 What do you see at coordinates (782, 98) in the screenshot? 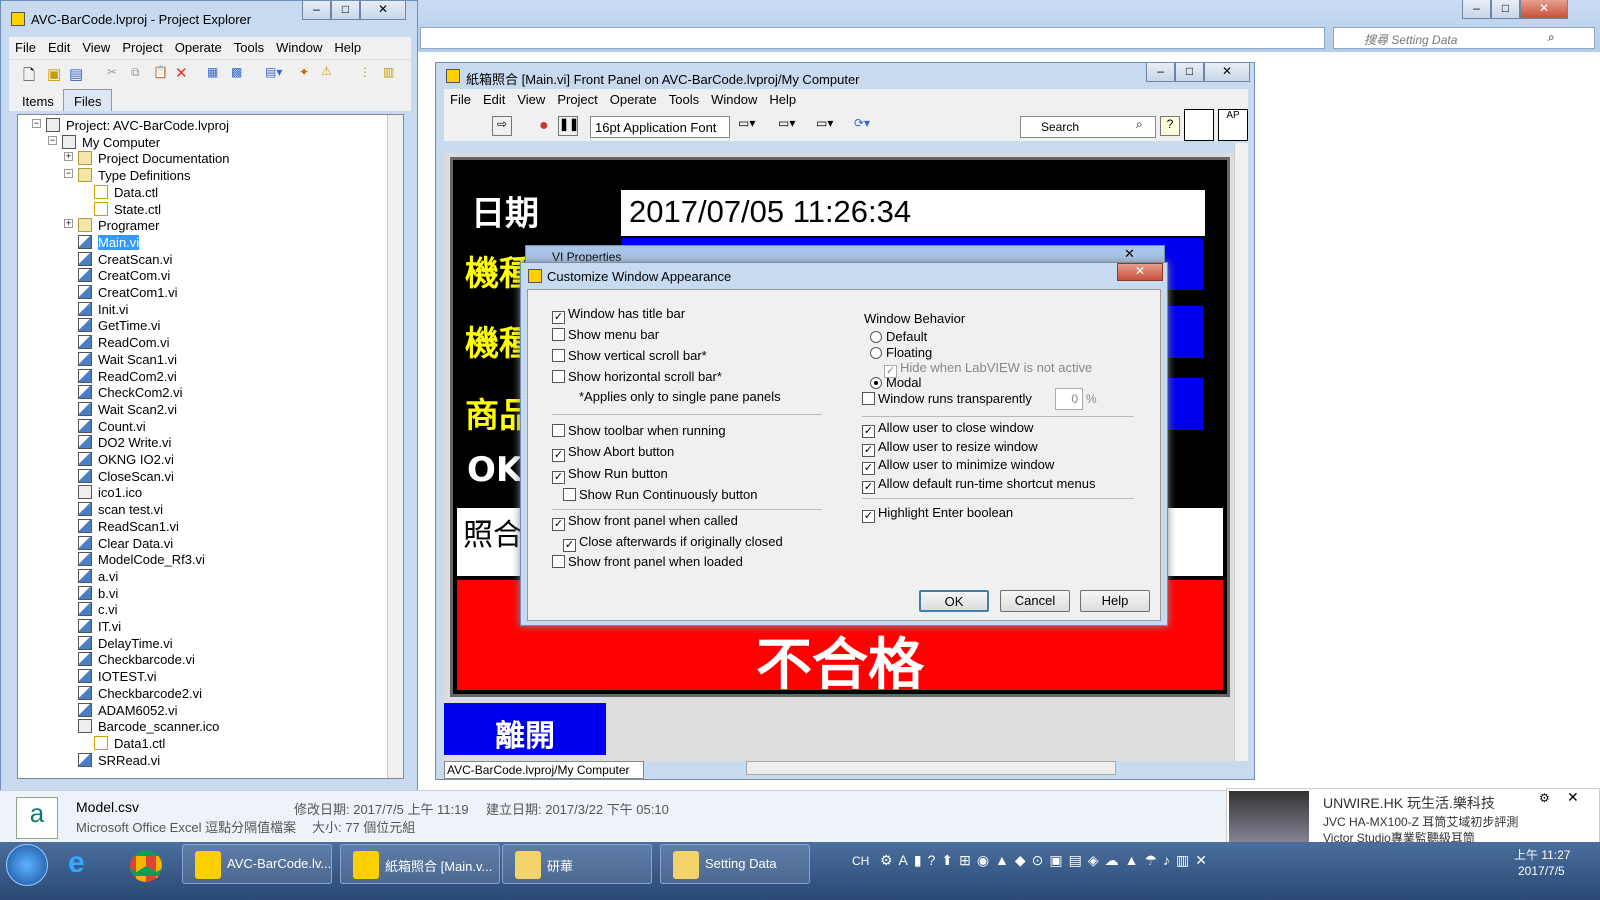
I see `menu-item: Help` at bounding box center [782, 98].